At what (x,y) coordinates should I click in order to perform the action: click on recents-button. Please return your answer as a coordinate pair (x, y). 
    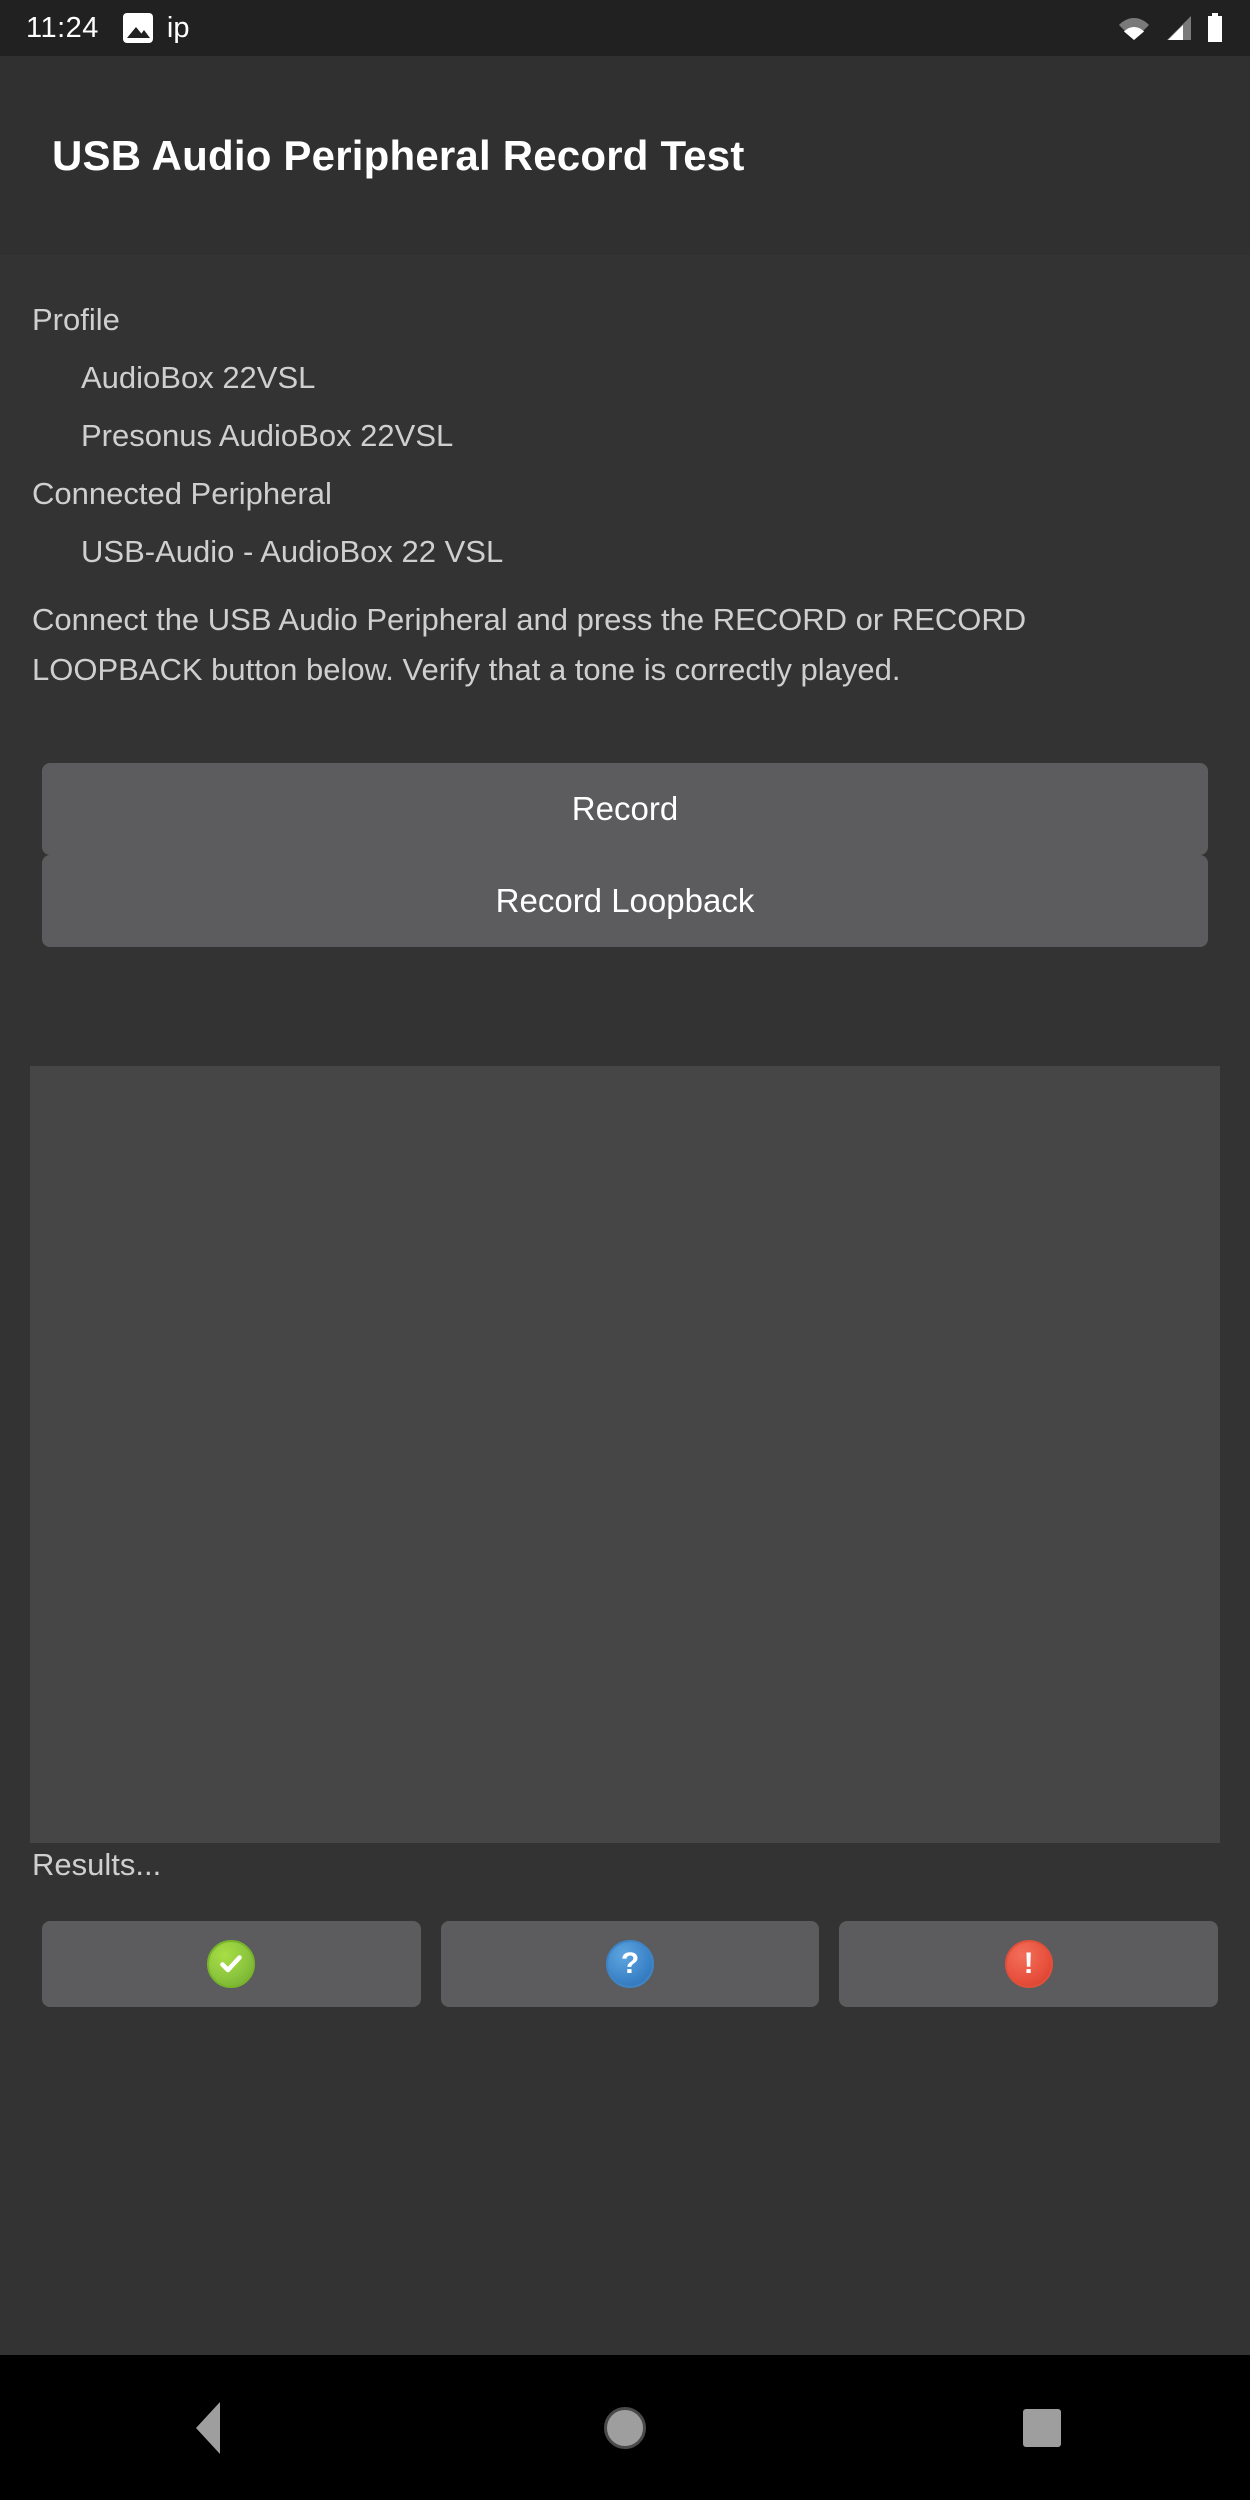
    Looking at the image, I should click on (1042, 2428).